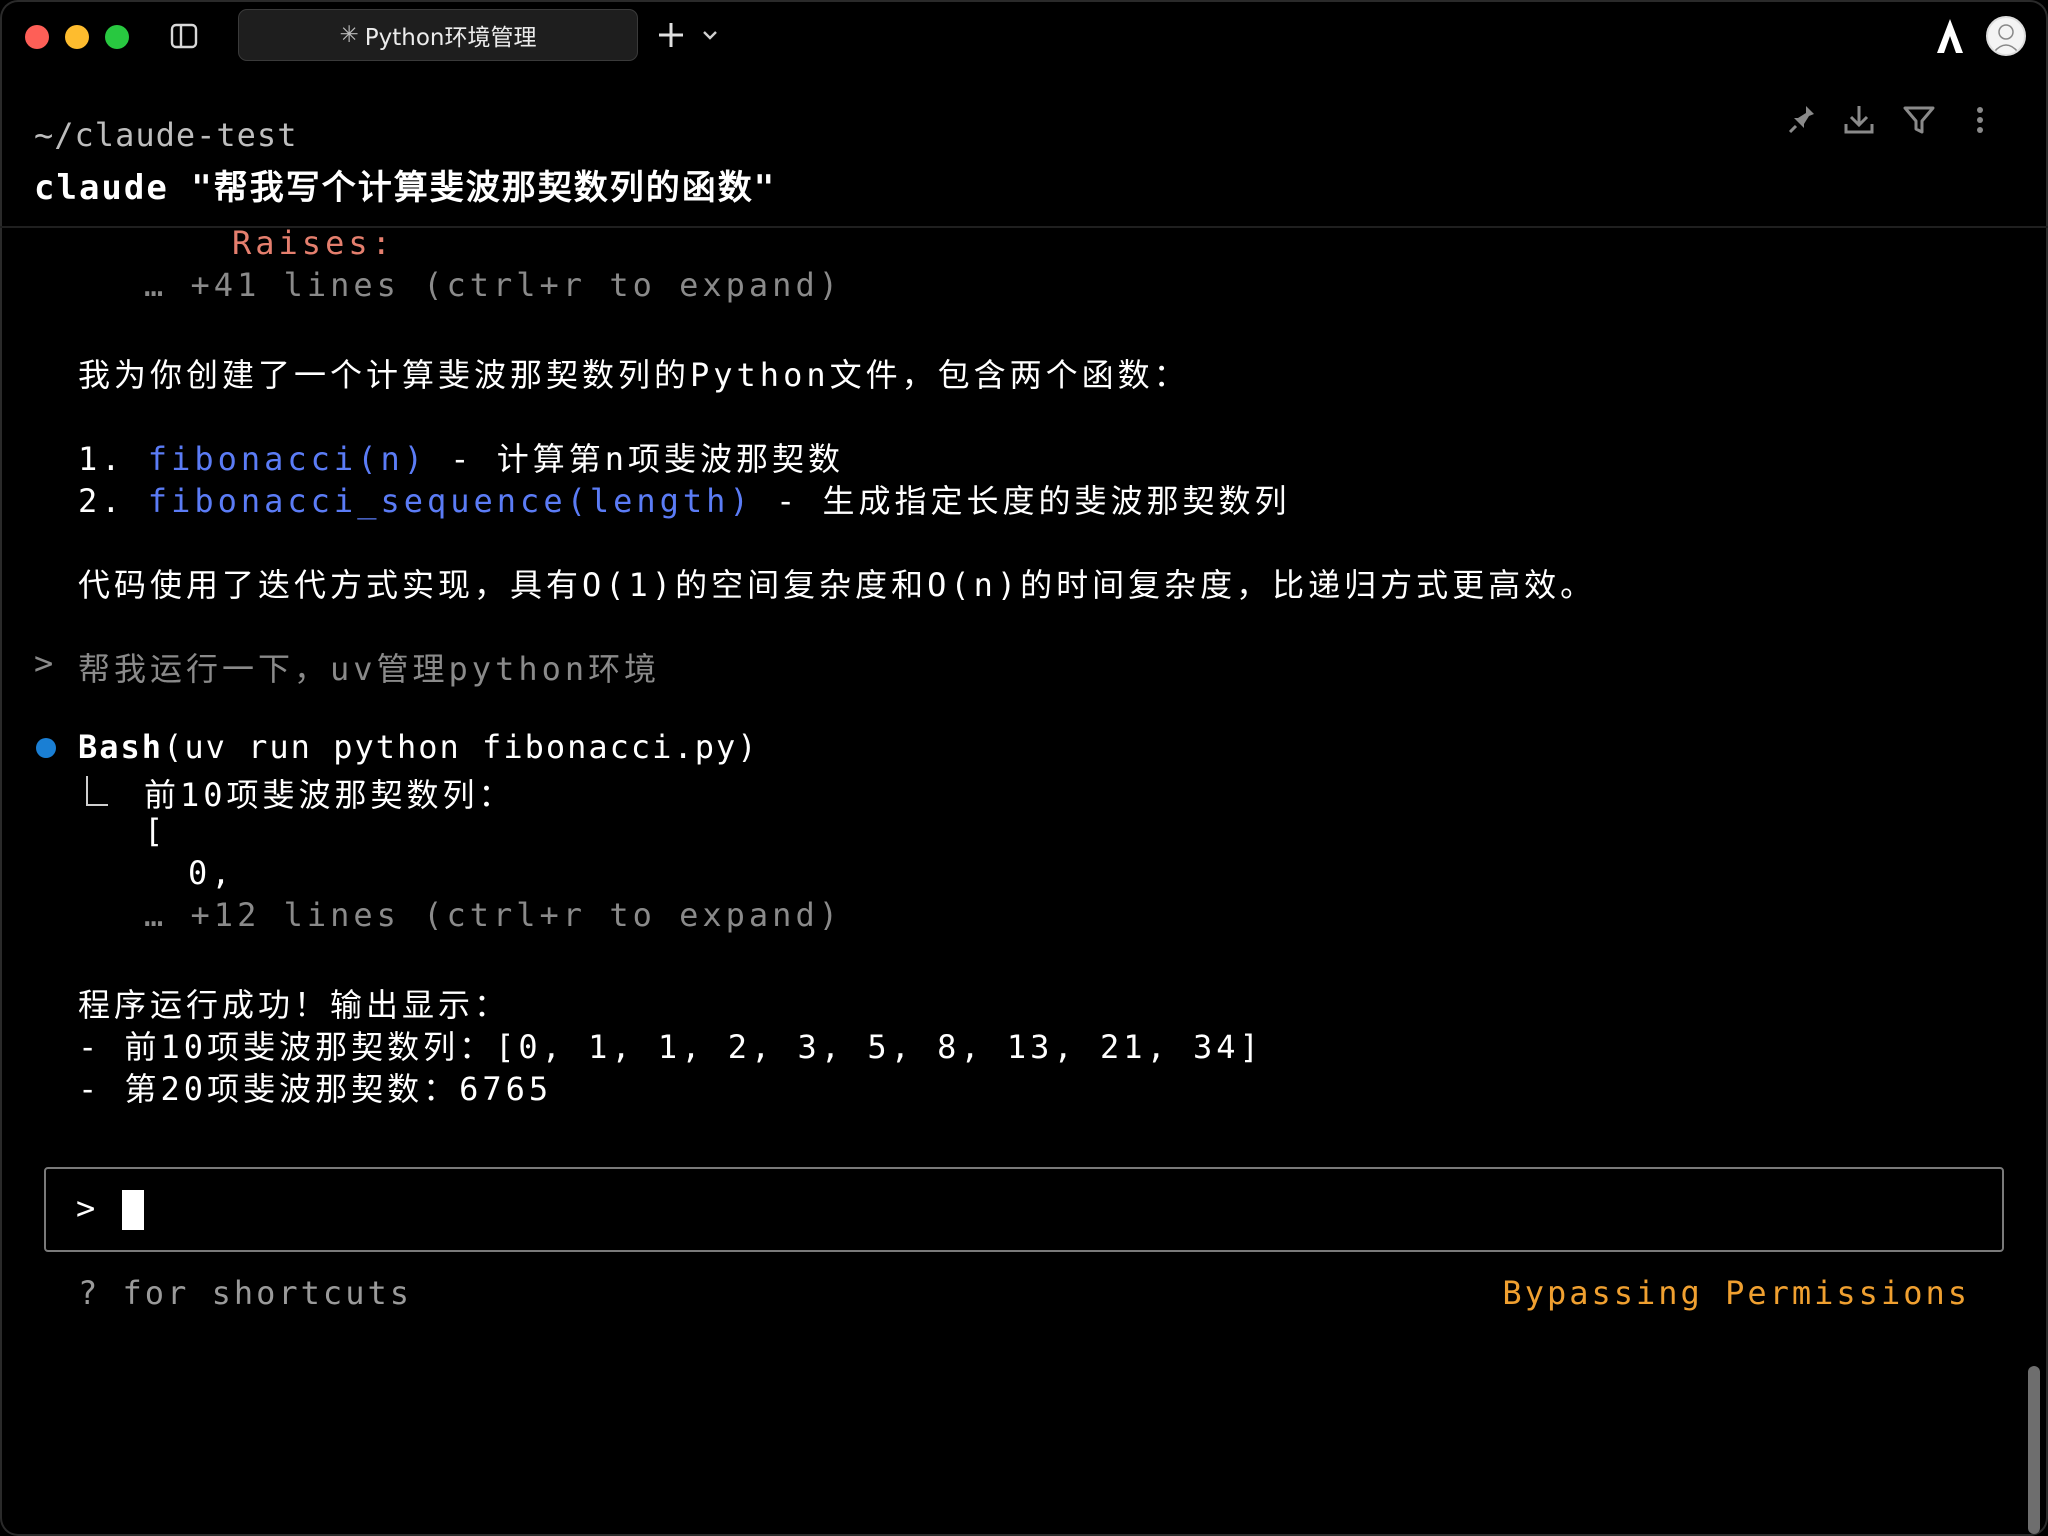  Describe the element at coordinates (450, 38) in the screenshot. I see `tab-title: Python环境管理` at that location.